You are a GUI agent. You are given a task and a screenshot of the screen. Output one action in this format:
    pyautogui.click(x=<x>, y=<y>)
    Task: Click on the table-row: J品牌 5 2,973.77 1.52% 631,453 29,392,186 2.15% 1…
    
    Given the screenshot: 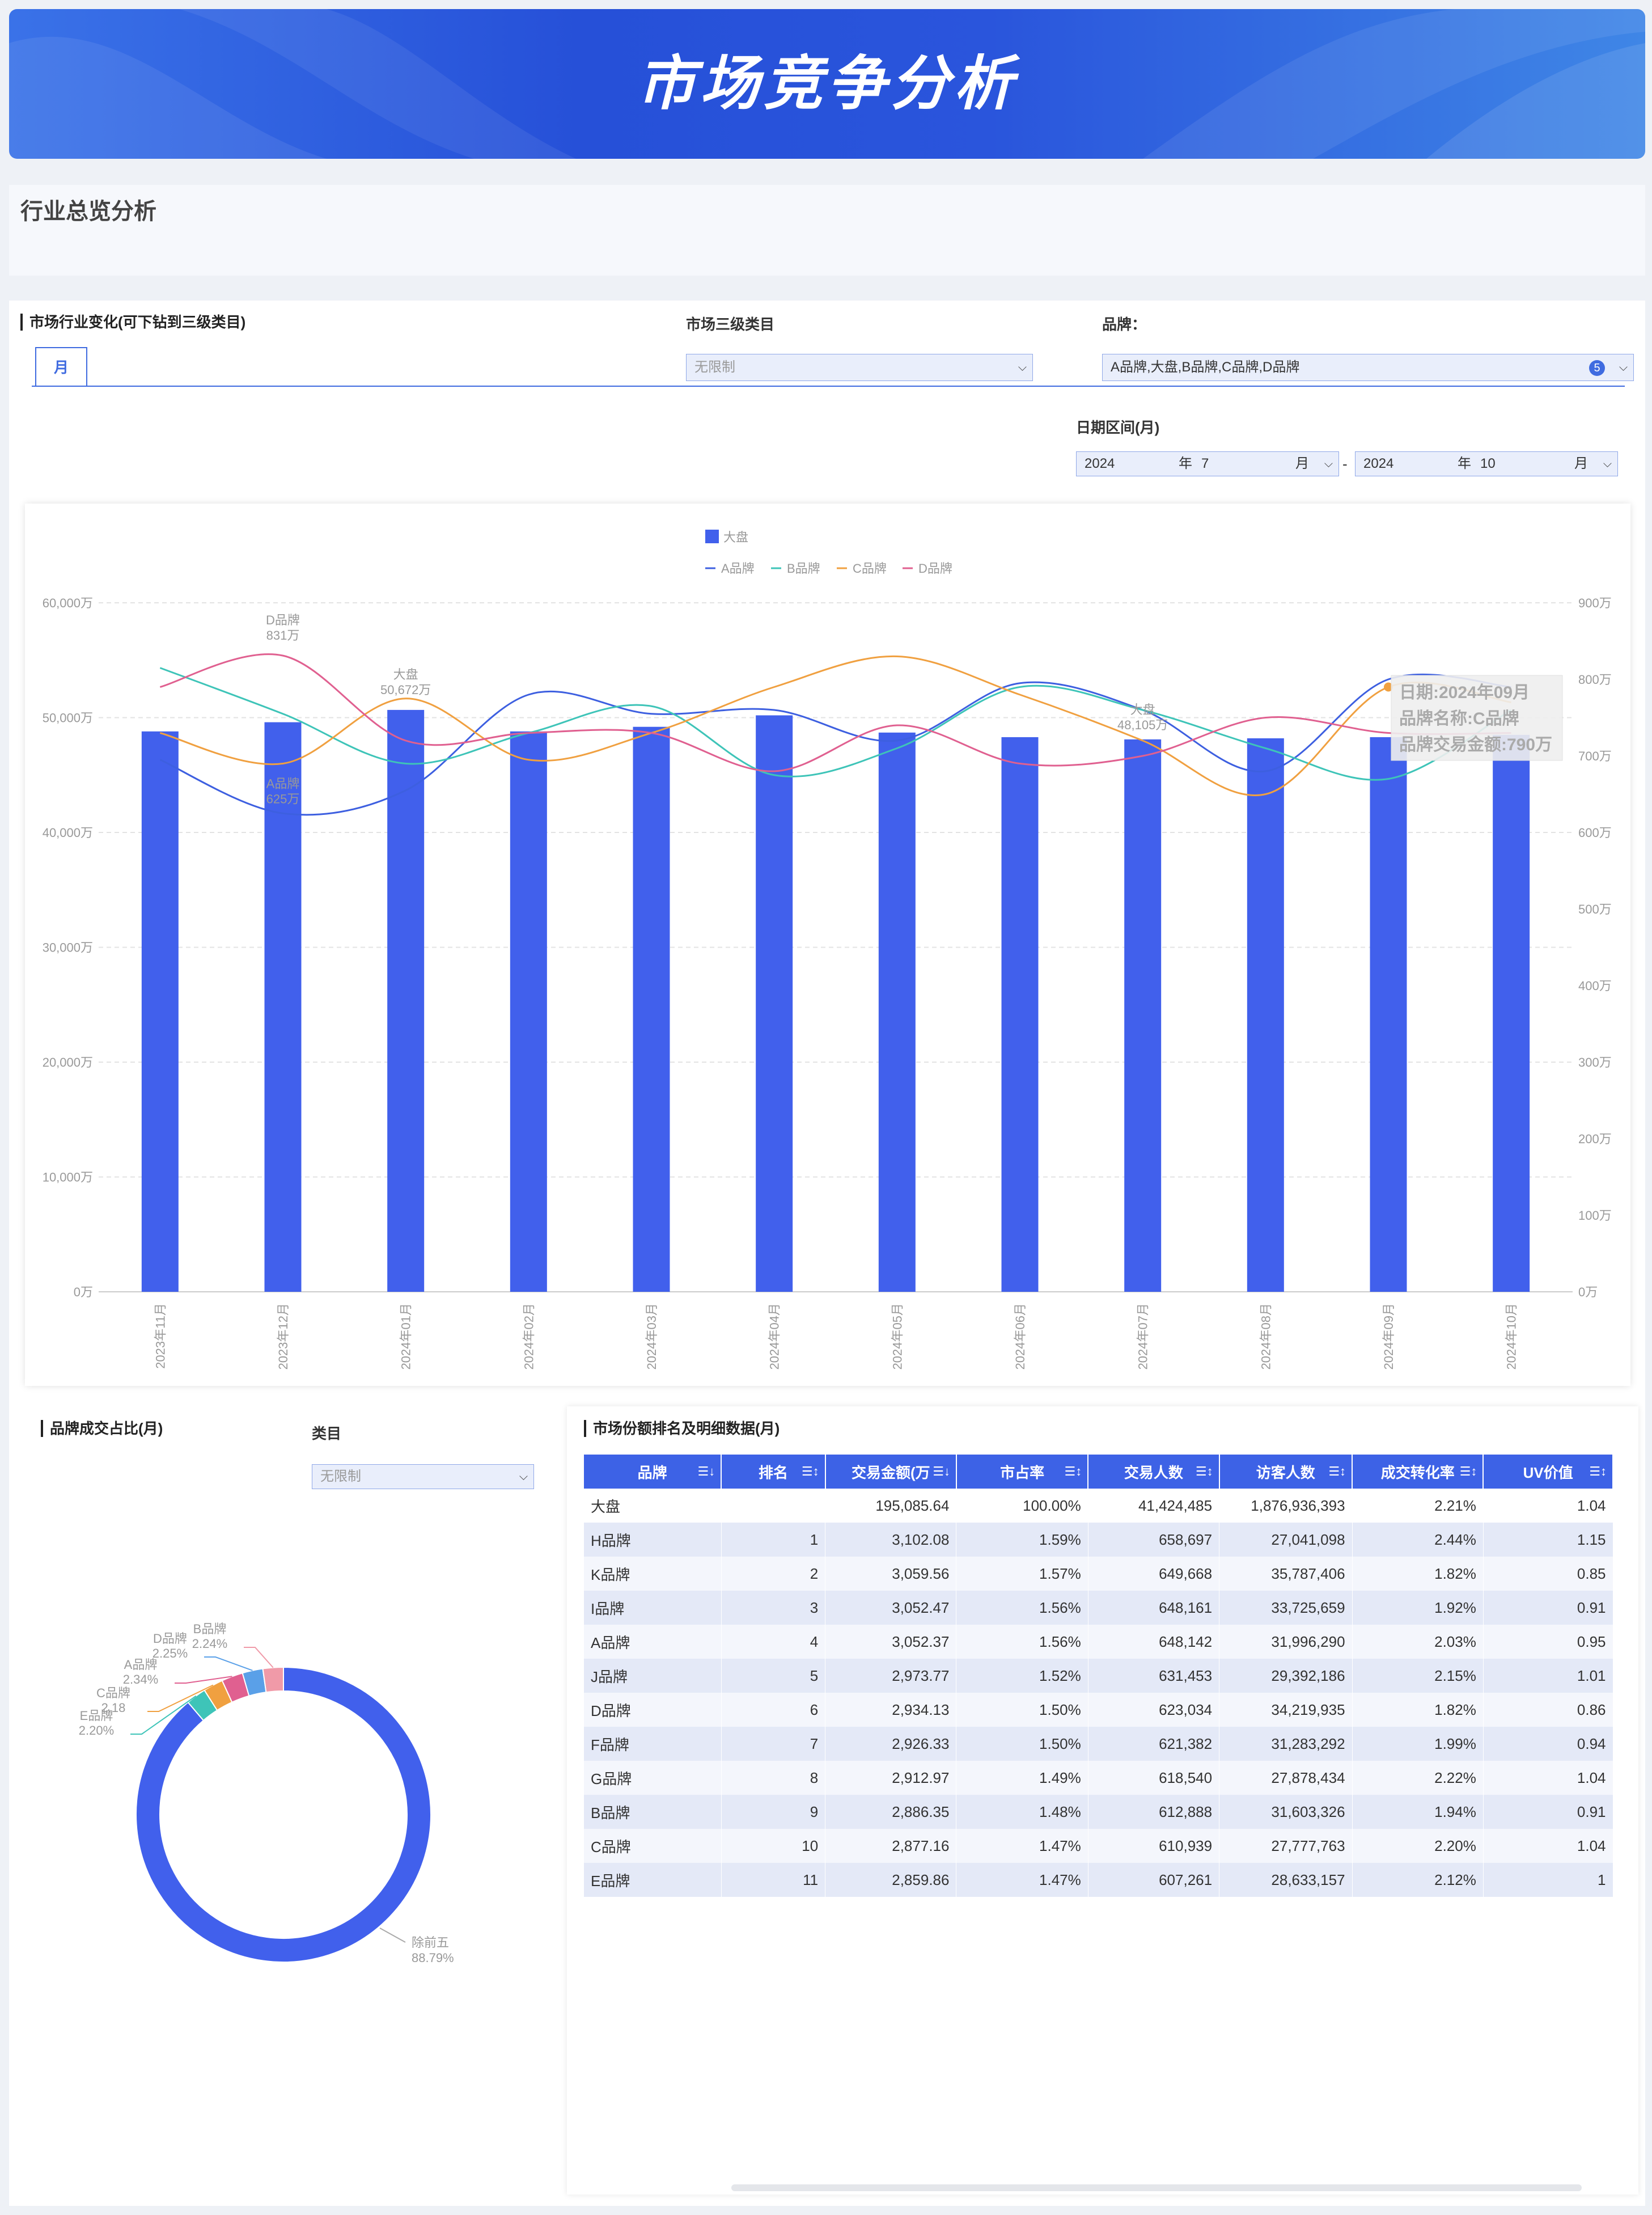 What is the action you would take?
    pyautogui.click(x=1099, y=1676)
    